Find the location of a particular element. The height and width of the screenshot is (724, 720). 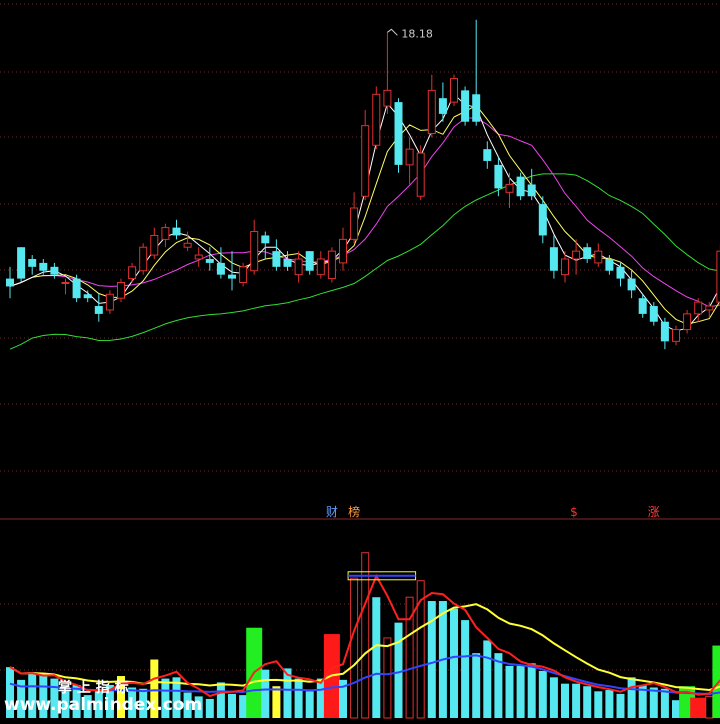

watermark-url: www.palmindex.com is located at coordinates (103, 705).